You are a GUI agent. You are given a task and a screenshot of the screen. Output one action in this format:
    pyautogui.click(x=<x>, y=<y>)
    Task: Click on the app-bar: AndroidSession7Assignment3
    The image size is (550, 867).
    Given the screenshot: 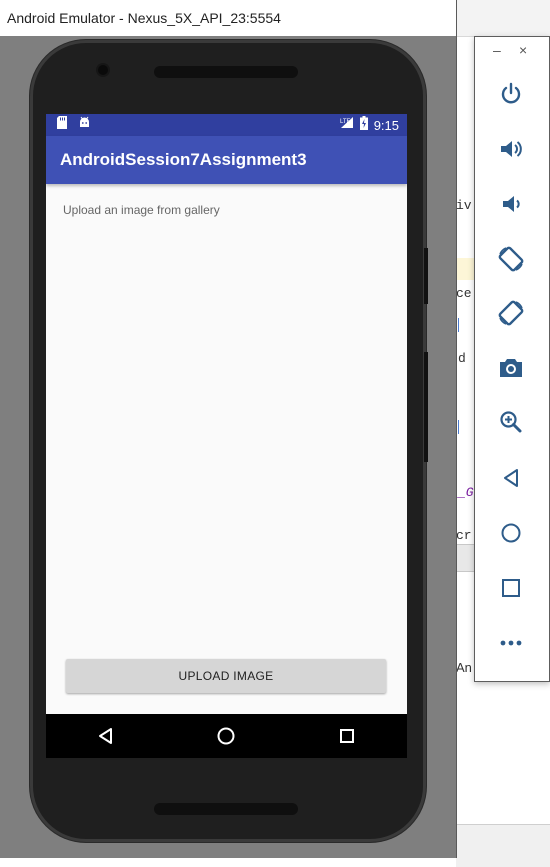 What is the action you would take?
    pyautogui.click(x=226, y=160)
    